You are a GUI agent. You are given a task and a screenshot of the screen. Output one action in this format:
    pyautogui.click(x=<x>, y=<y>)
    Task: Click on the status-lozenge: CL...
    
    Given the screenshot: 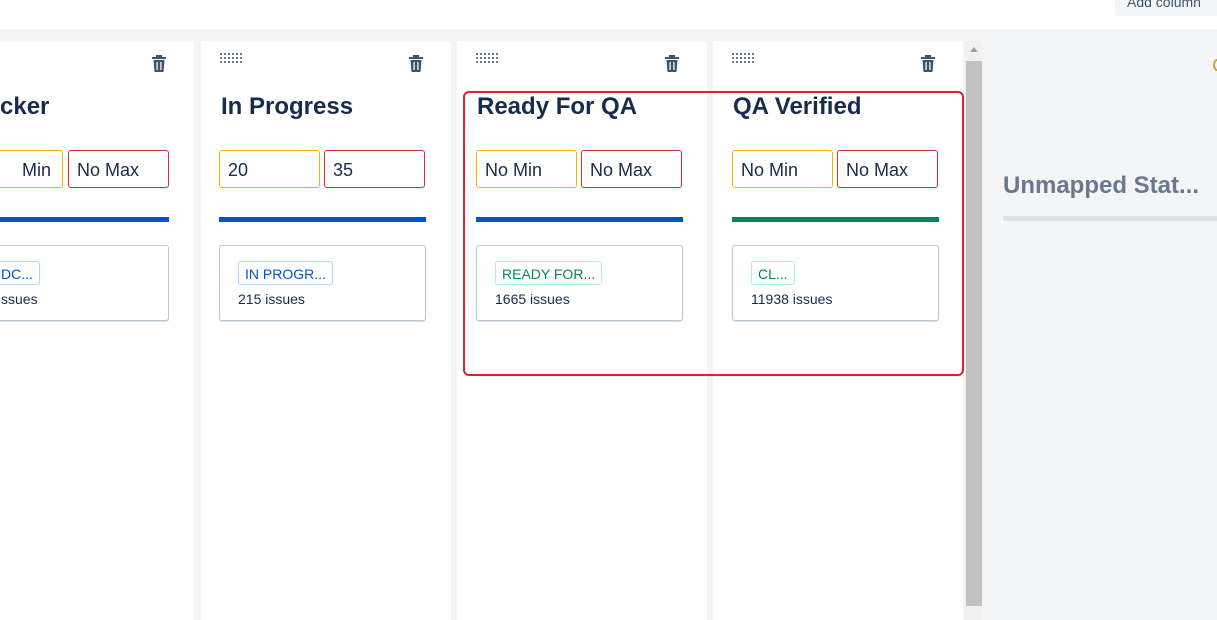 What is the action you would take?
    pyautogui.click(x=773, y=273)
    